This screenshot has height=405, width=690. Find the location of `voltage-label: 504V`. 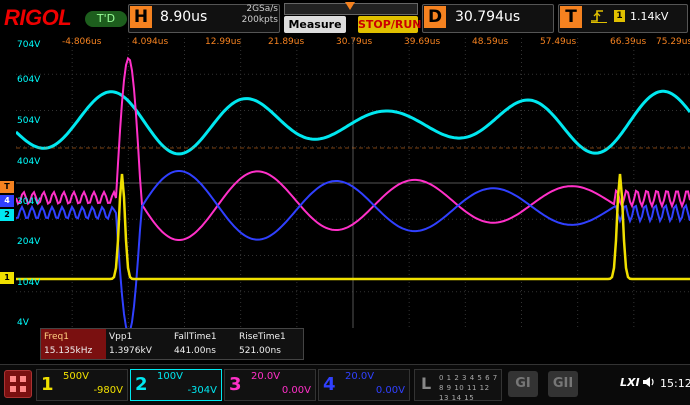

voltage-label: 504V is located at coordinates (29, 121).